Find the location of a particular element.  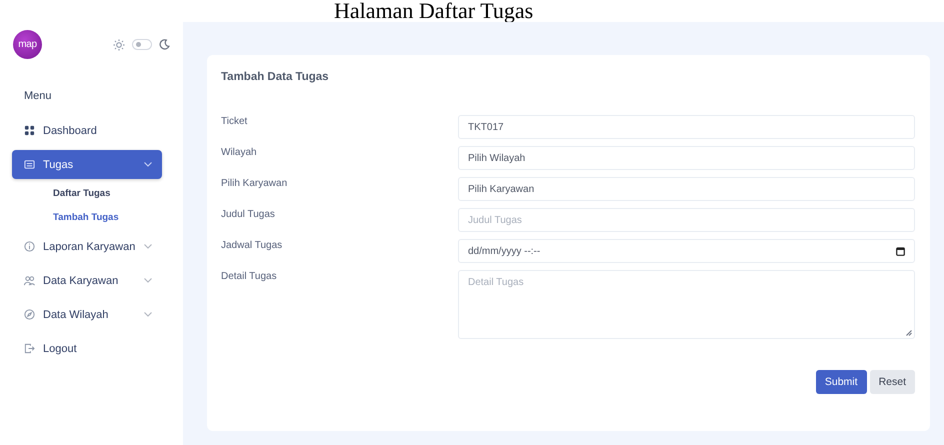

list-icon is located at coordinates (29, 164).